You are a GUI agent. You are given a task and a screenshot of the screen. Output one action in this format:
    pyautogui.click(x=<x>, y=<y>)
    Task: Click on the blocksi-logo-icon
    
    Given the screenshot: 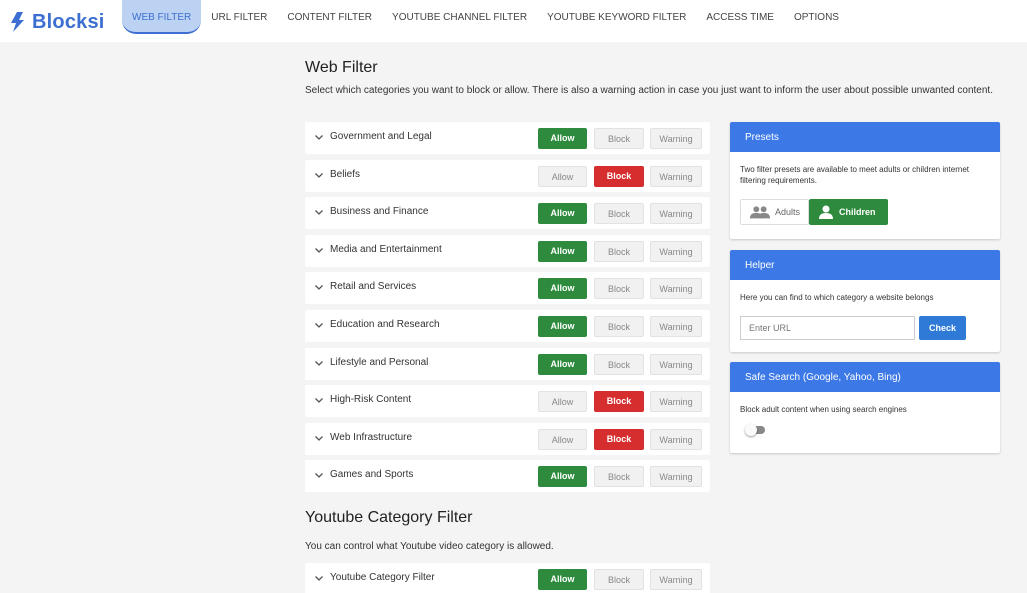 What is the action you would take?
    pyautogui.click(x=17, y=22)
    